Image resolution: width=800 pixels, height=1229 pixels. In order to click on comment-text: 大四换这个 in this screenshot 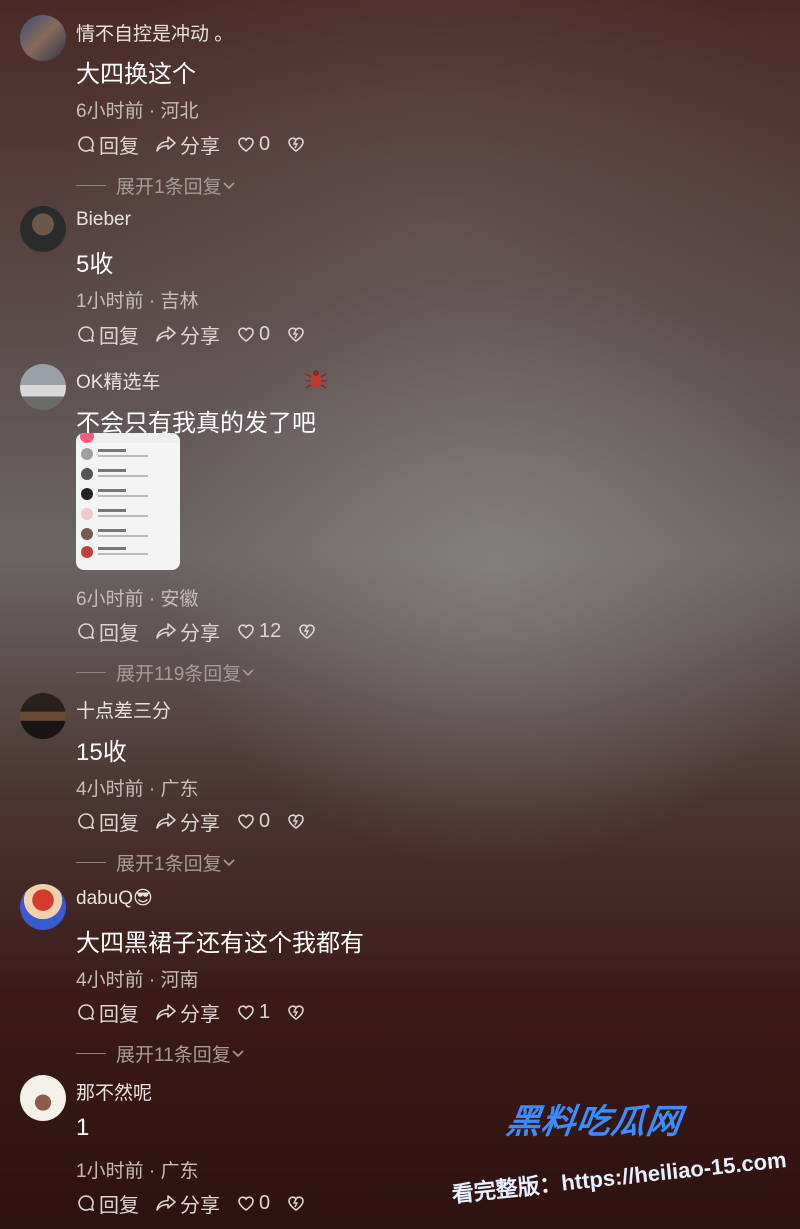, I will do `click(136, 74)`.